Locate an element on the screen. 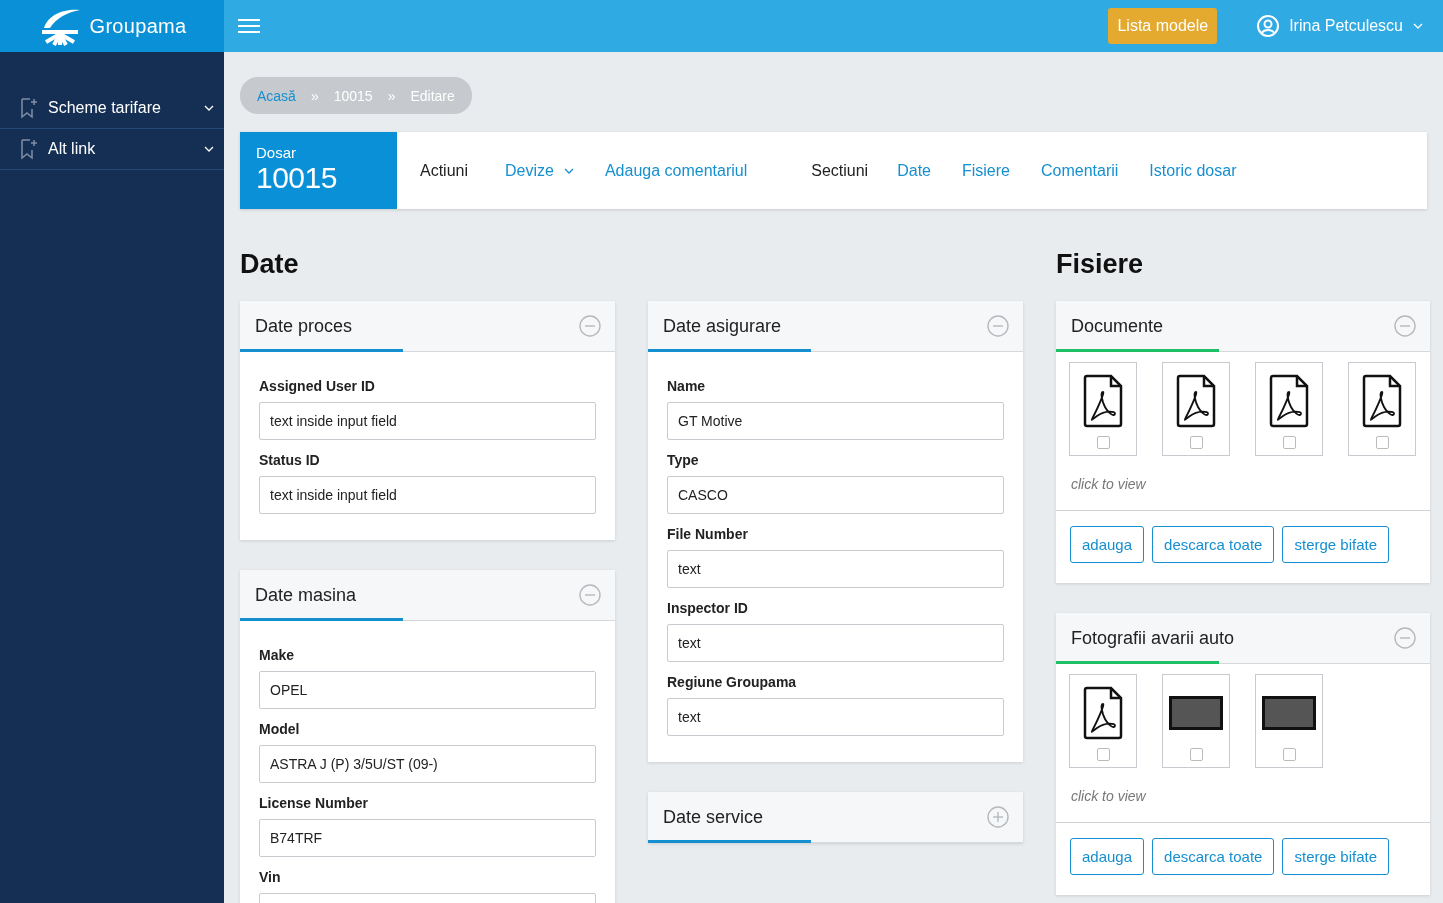  card-title: Fotografii avarii auto is located at coordinates (1153, 638).